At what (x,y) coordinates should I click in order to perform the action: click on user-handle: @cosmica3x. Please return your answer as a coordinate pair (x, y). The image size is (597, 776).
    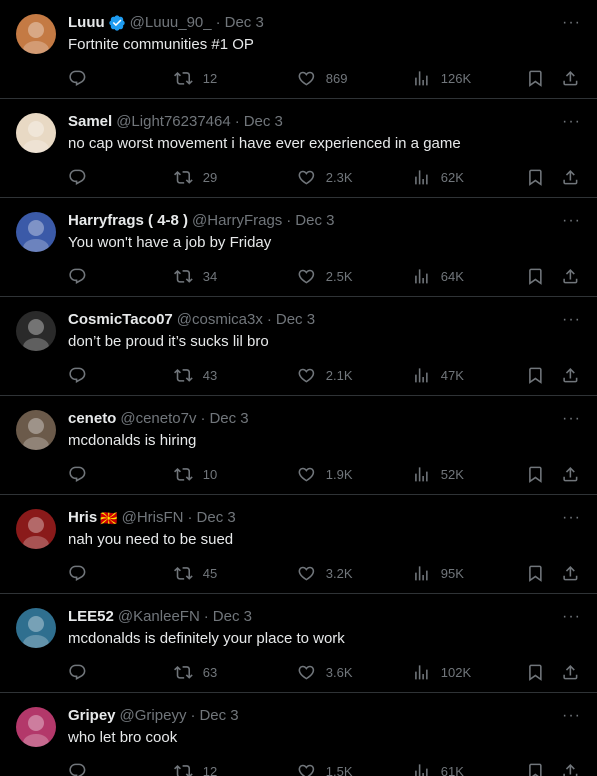
    Looking at the image, I should click on (220, 320).